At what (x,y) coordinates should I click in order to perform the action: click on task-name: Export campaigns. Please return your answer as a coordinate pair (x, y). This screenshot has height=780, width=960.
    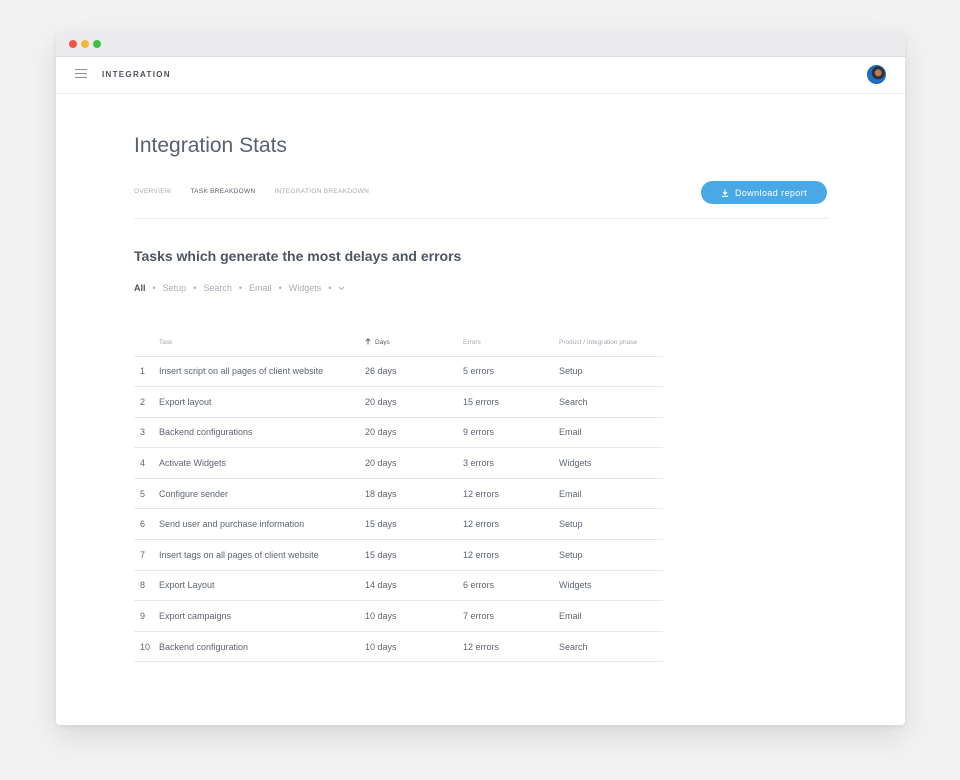
    Looking at the image, I should click on (262, 616).